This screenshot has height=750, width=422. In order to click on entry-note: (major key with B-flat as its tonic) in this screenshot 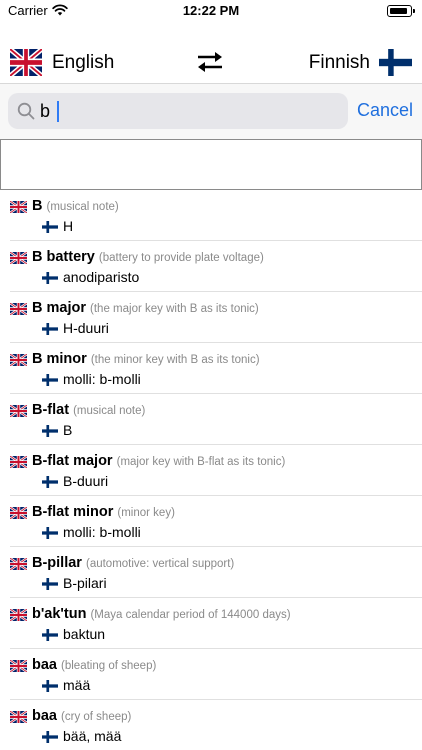, I will do `click(201, 462)`.